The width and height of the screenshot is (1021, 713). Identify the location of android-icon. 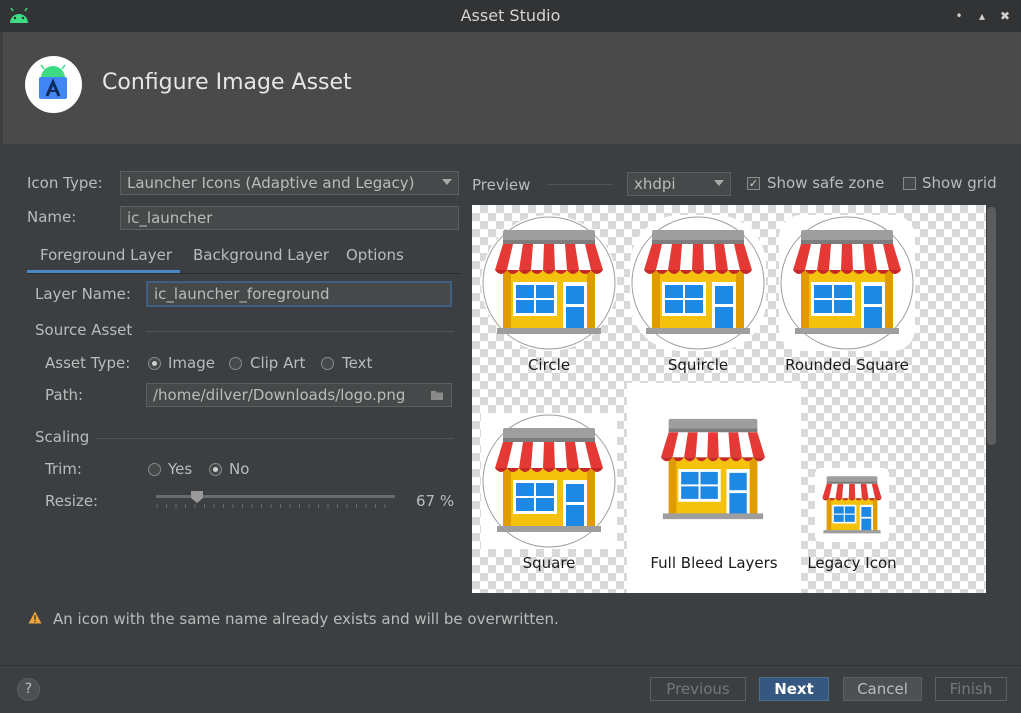
(19, 15).